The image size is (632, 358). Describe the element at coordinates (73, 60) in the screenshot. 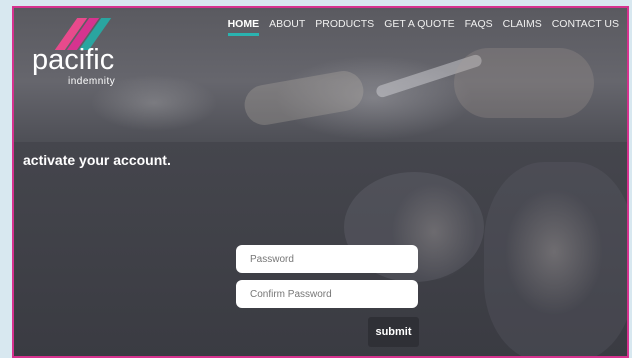

I see `brand-name: pacific` at that location.